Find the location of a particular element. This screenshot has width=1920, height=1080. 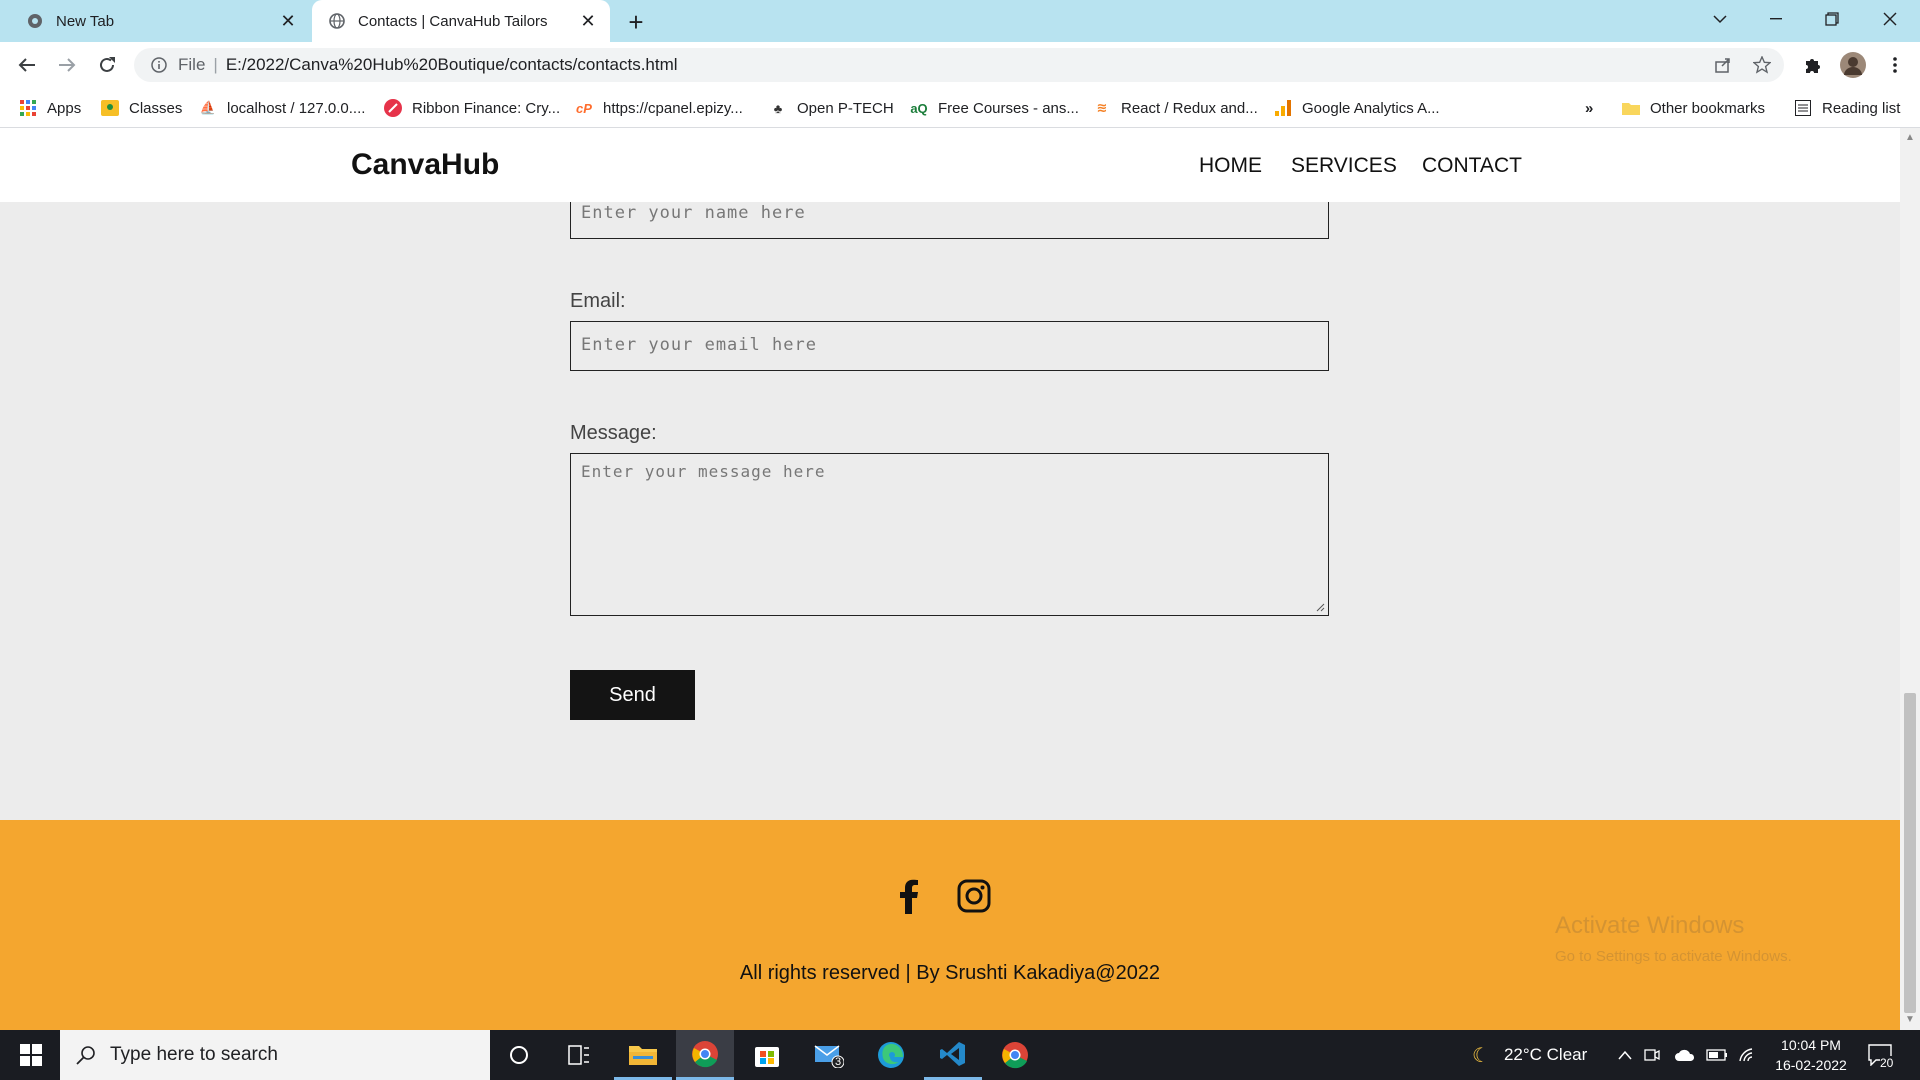

tab-new-tab: New Tab ✕ is located at coordinates (160, 21).